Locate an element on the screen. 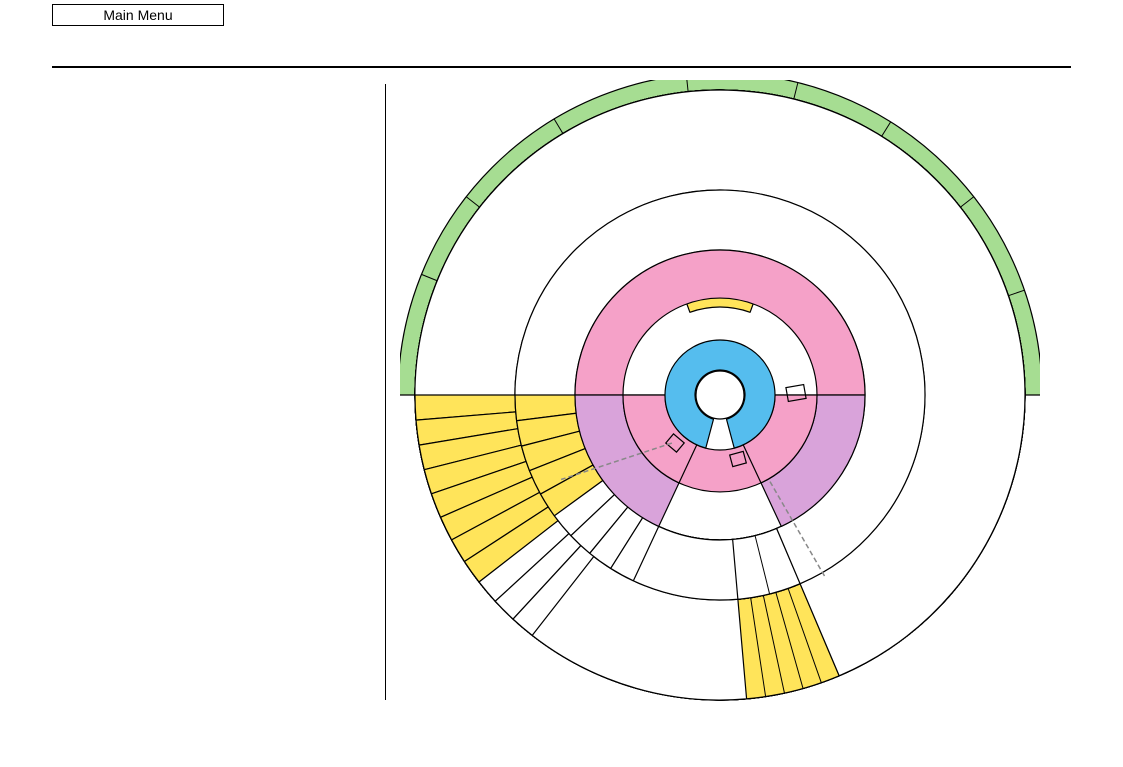 This screenshot has height=767, width=1123. main-menu-button: Main Menu is located at coordinates (138, 15).